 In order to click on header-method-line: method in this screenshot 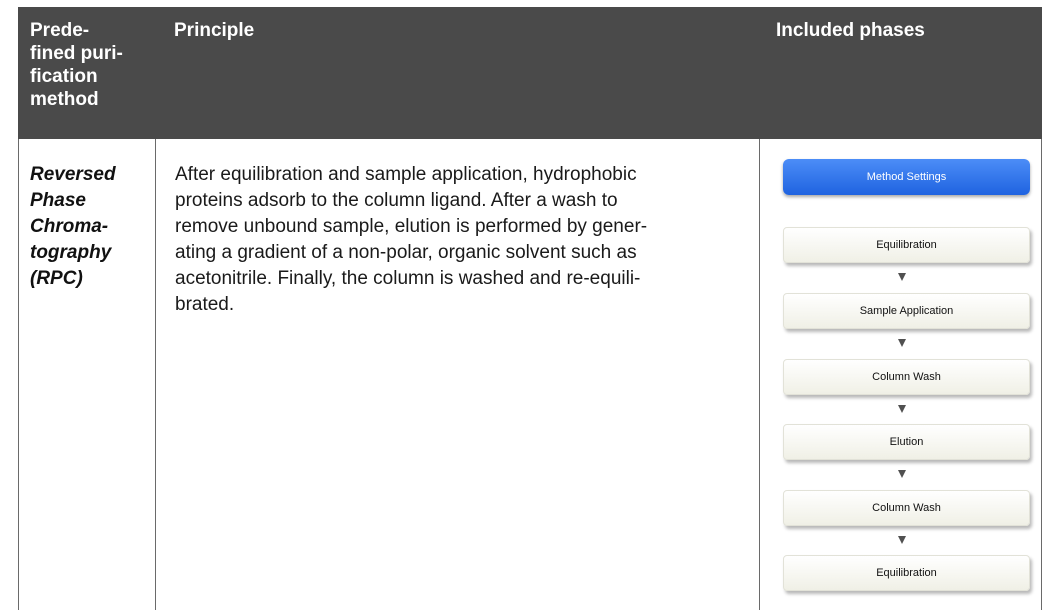, I will do `click(64, 99)`.